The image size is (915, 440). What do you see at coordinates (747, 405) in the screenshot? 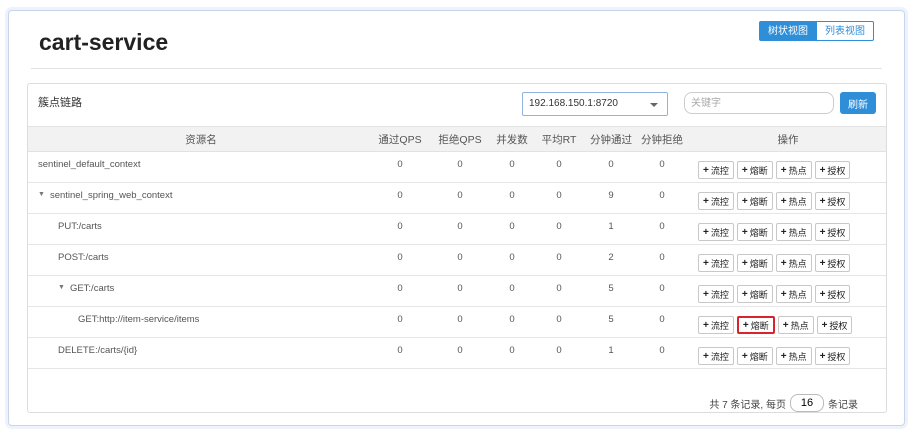
I see `pagination-summary-prefix: 共 7 条记录, 每页` at bounding box center [747, 405].